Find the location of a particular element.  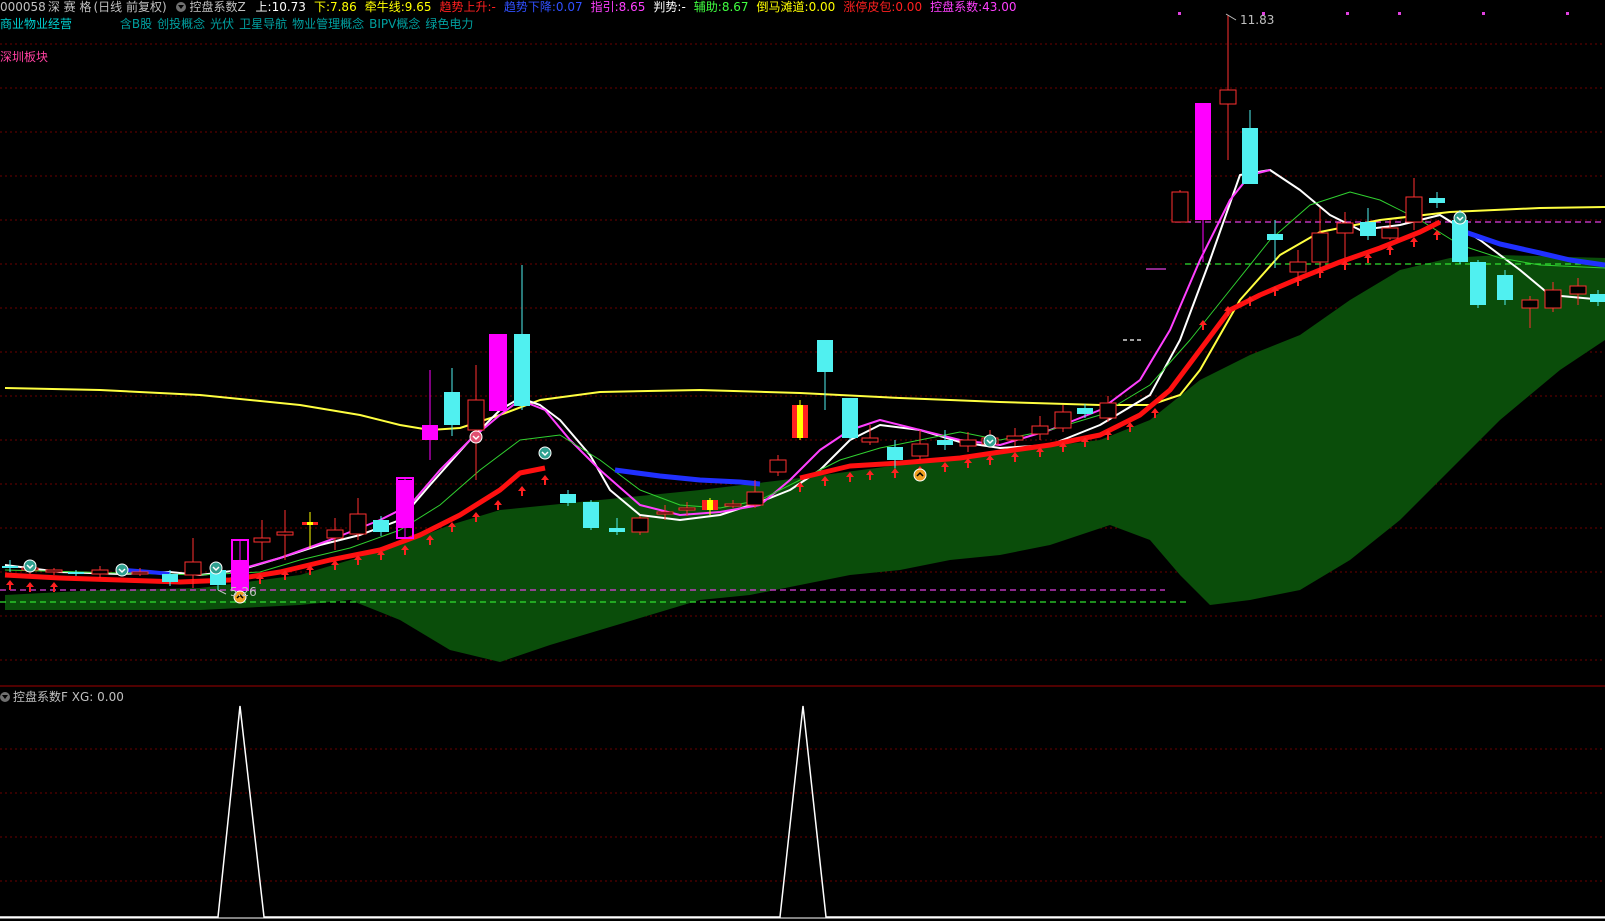

concept-tag: 绿色电力 is located at coordinates (449, 24).